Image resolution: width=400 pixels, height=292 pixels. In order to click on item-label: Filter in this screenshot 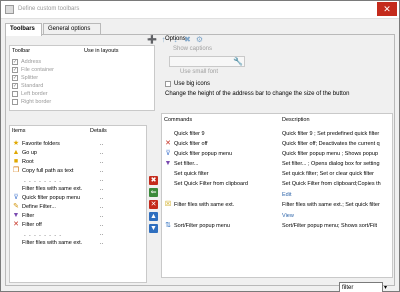, I will do `click(28, 216)`.